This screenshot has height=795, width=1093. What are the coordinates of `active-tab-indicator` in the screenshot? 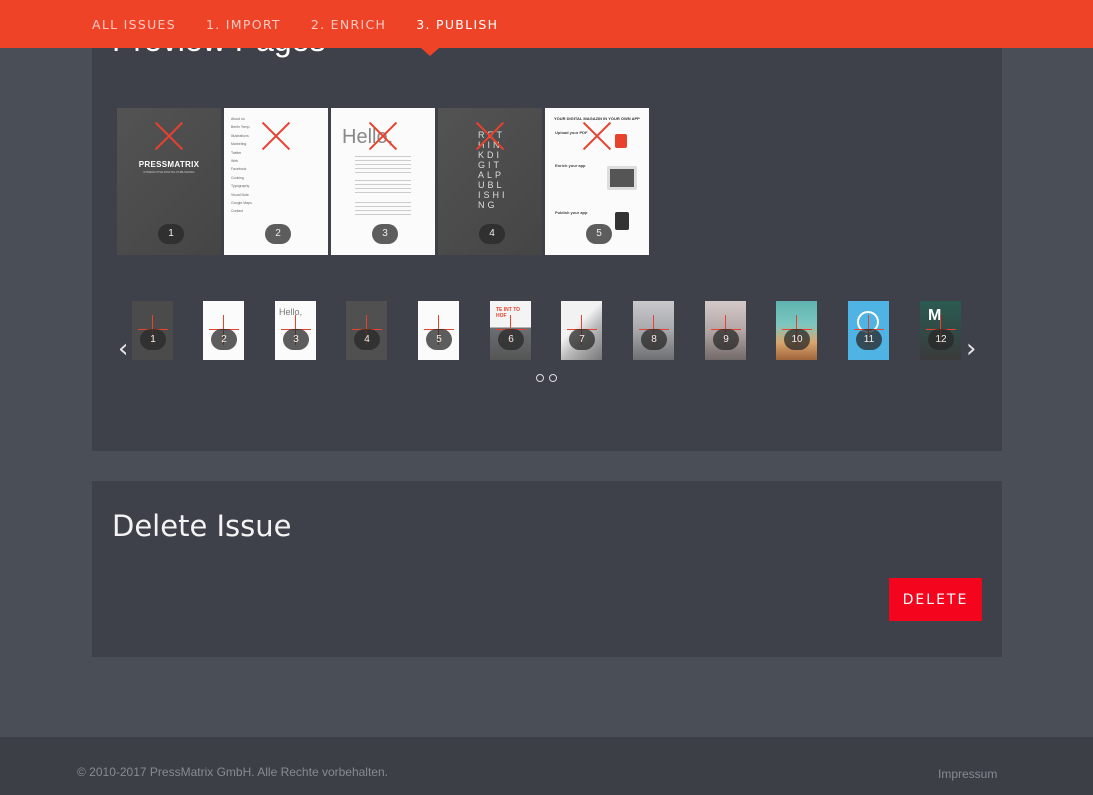 It's located at (430, 52).